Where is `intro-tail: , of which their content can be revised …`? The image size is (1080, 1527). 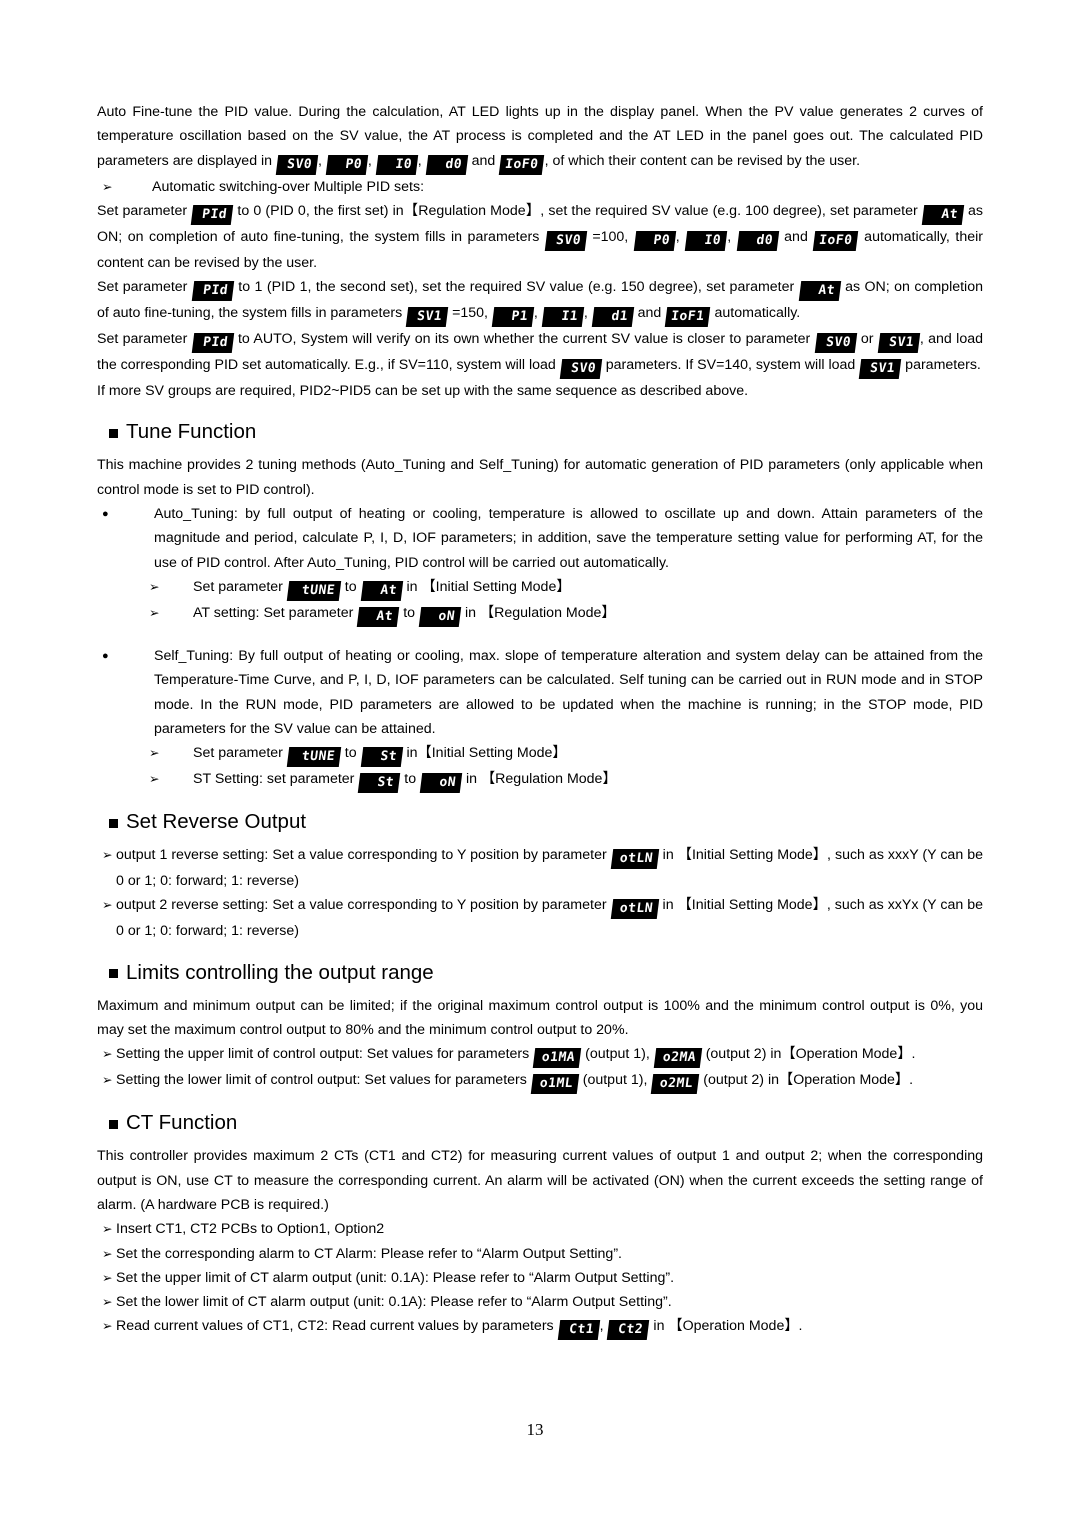 intro-tail: , of which their content can be revised … is located at coordinates (702, 160).